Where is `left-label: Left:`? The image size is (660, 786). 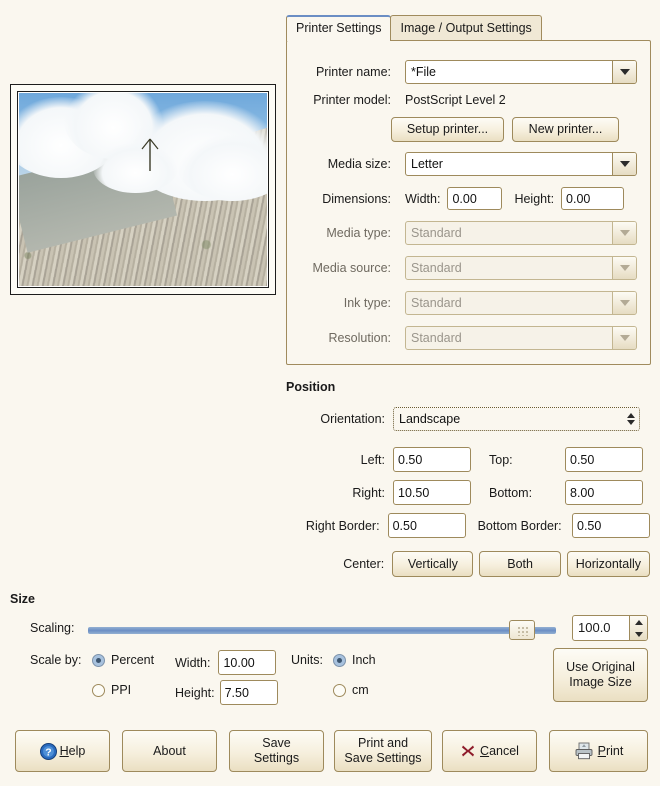
left-label: Left: is located at coordinates (372, 459).